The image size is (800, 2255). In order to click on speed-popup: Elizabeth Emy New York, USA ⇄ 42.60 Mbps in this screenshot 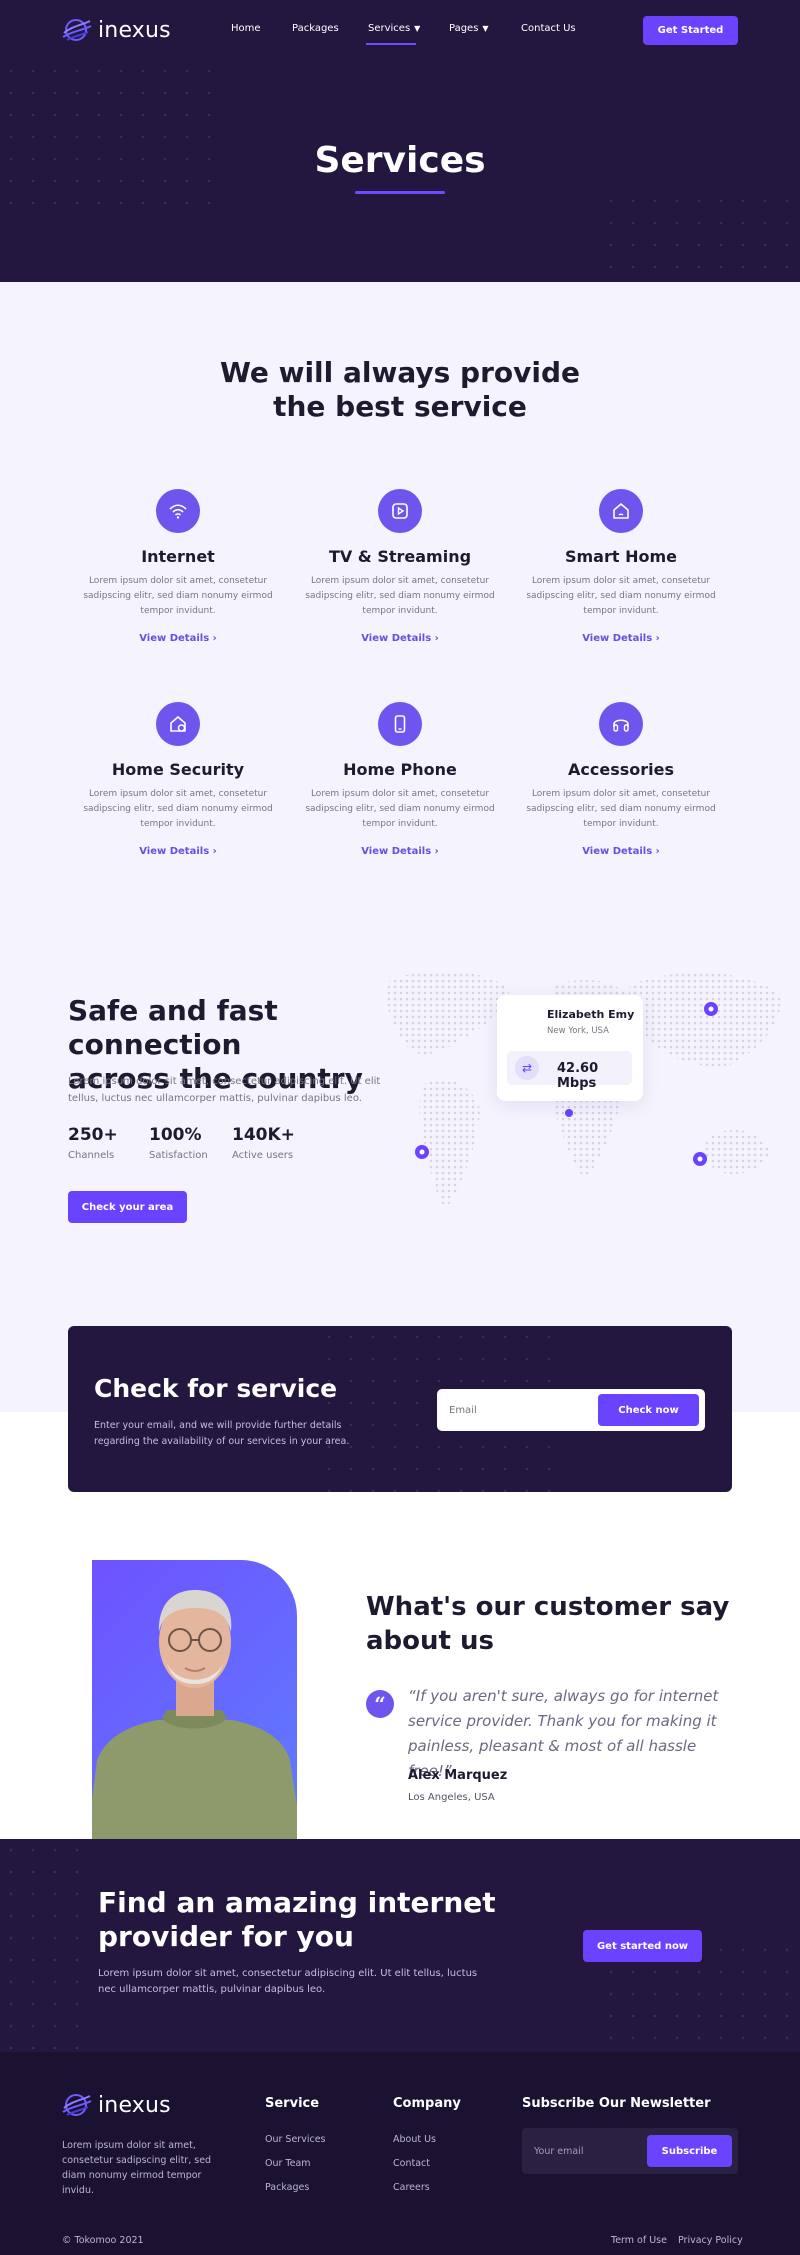, I will do `click(570, 1048)`.